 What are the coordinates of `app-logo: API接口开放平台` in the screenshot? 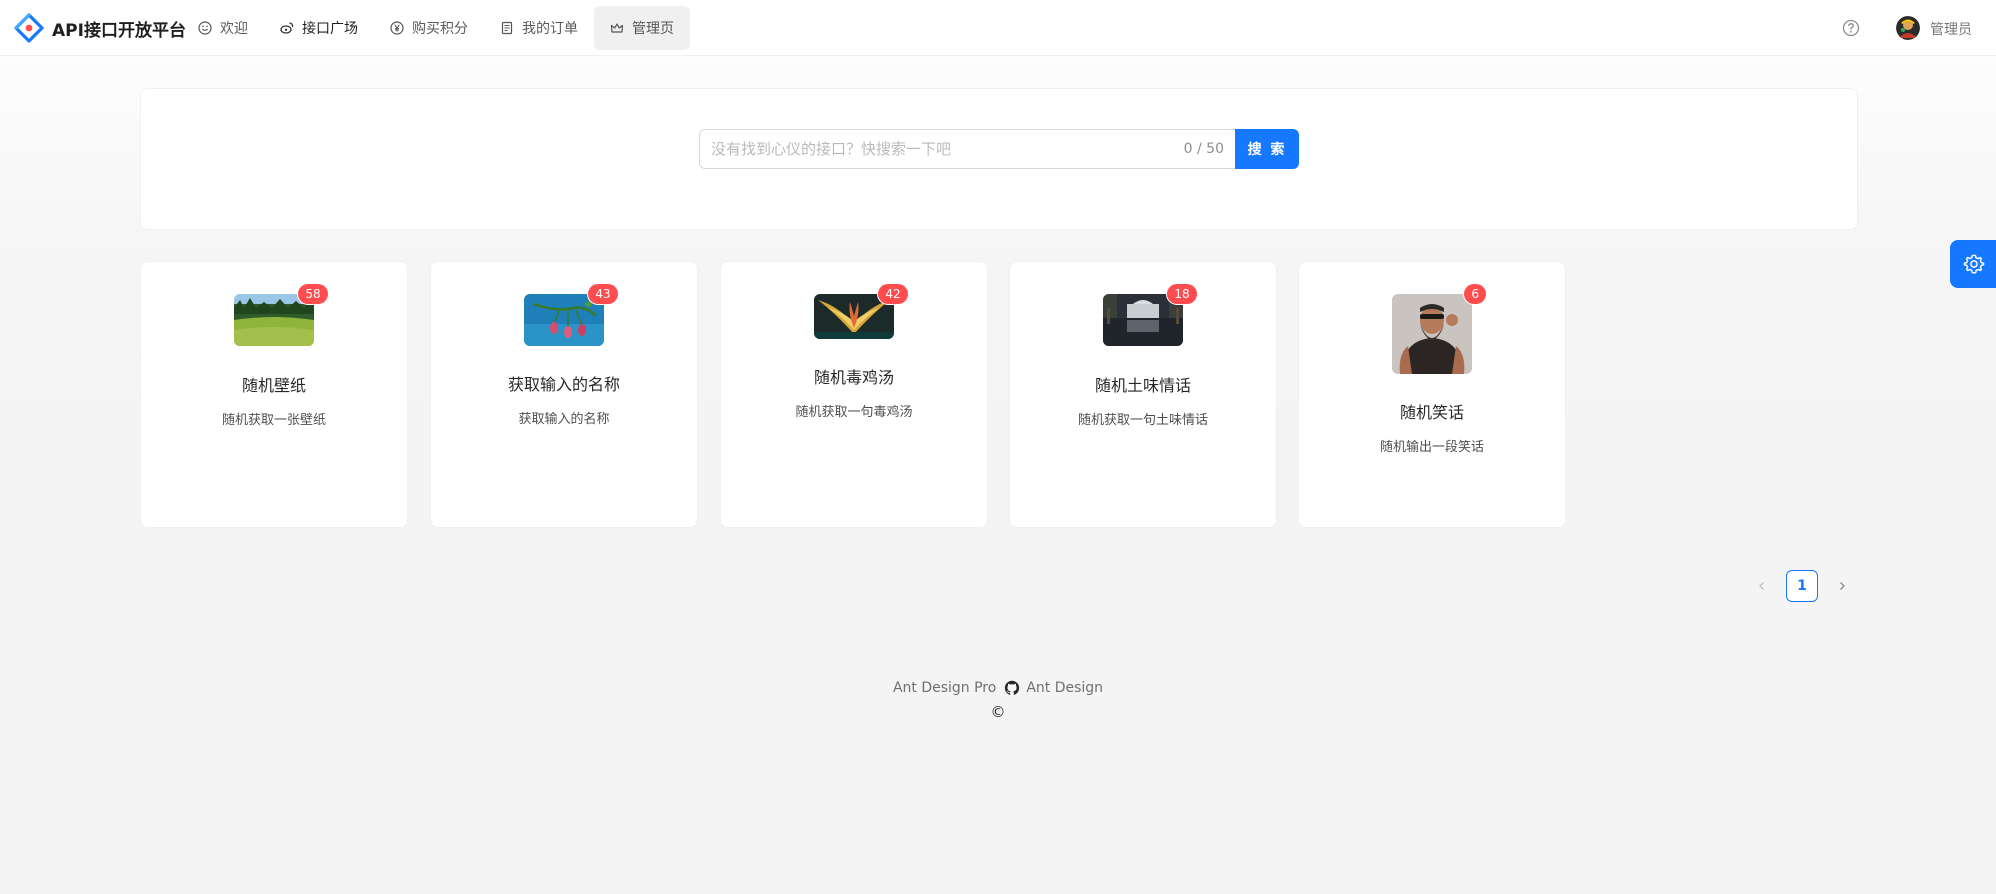 It's located at (100, 28).